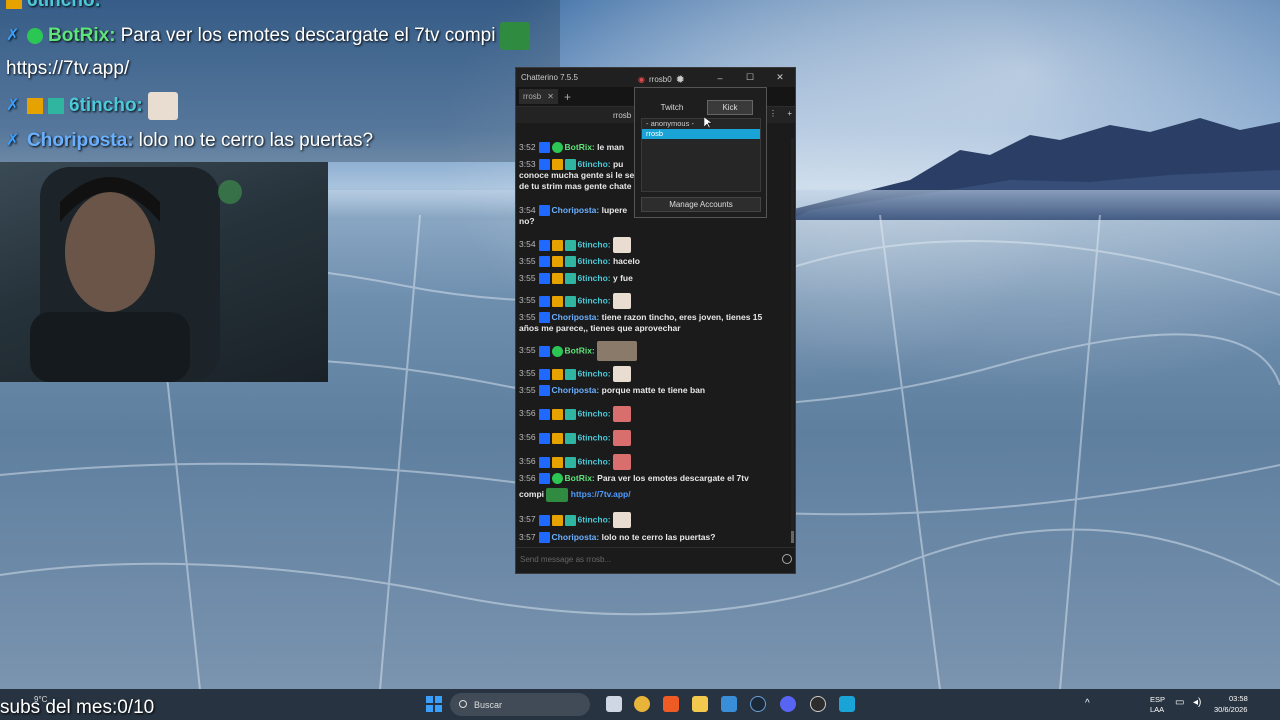 This screenshot has height=720, width=1280. I want to click on chrome-icon, so click(642, 704).